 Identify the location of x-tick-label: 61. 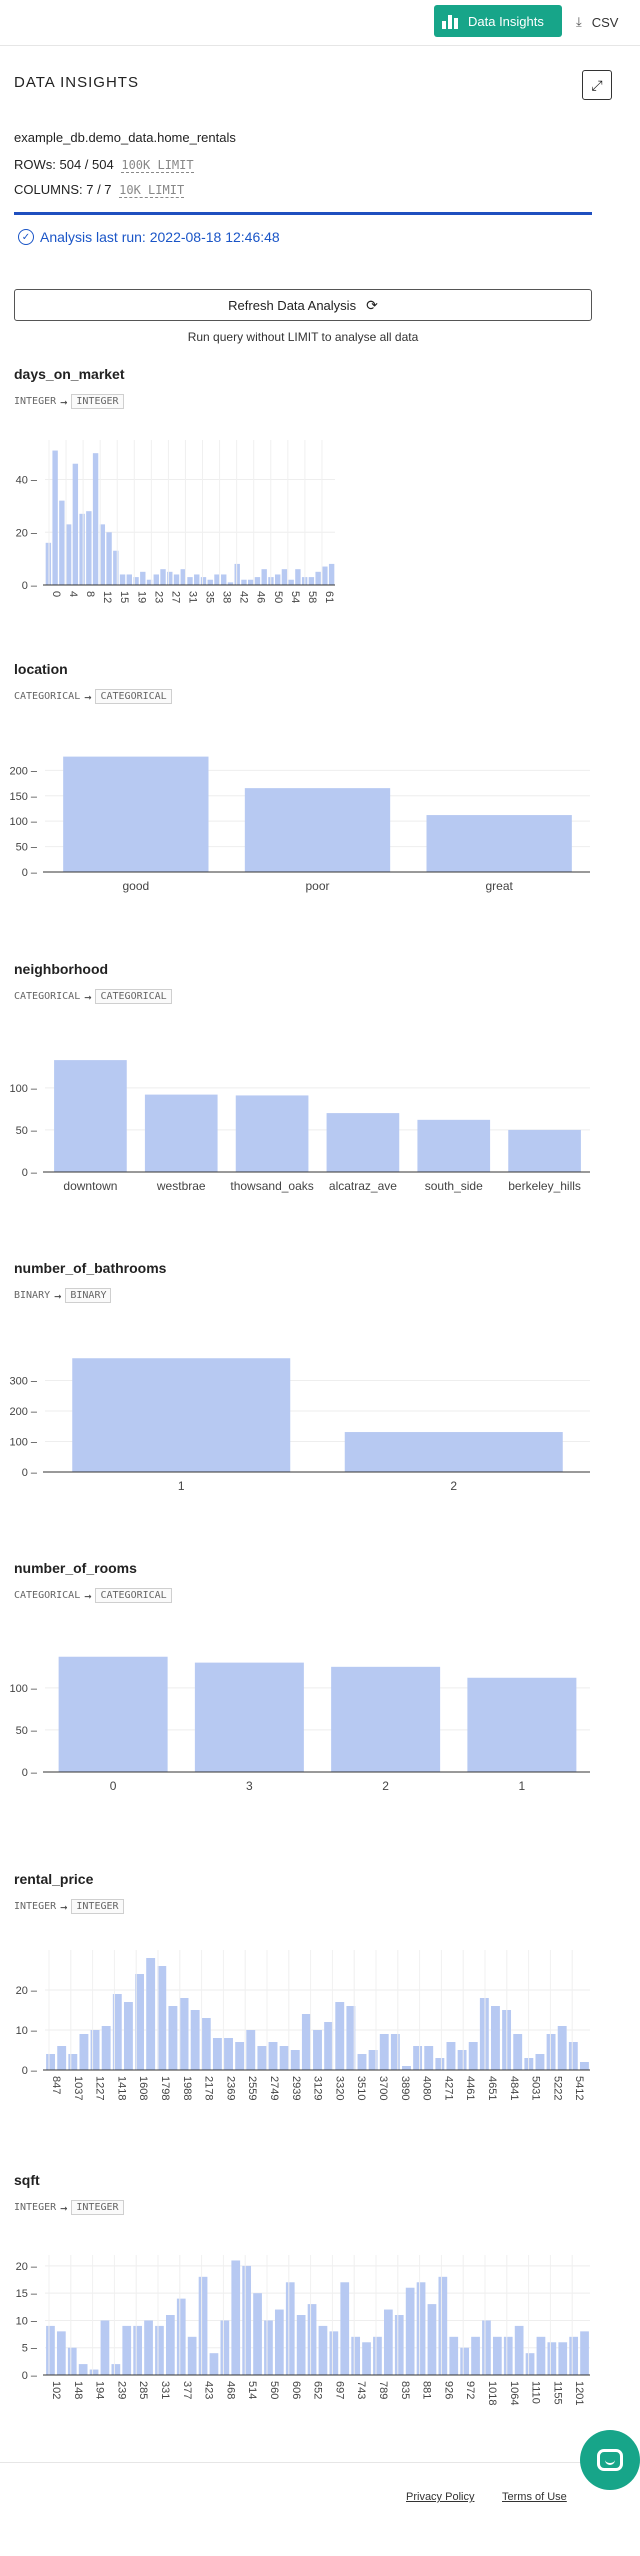
(329, 597).